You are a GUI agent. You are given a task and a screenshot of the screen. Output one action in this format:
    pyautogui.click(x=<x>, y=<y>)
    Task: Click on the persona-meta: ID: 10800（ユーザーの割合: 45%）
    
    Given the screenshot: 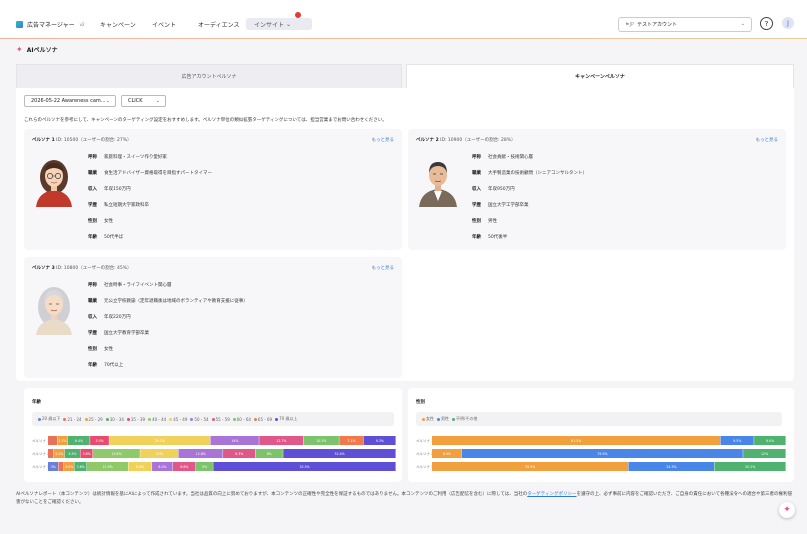 What is the action you would take?
    pyautogui.click(x=94, y=268)
    